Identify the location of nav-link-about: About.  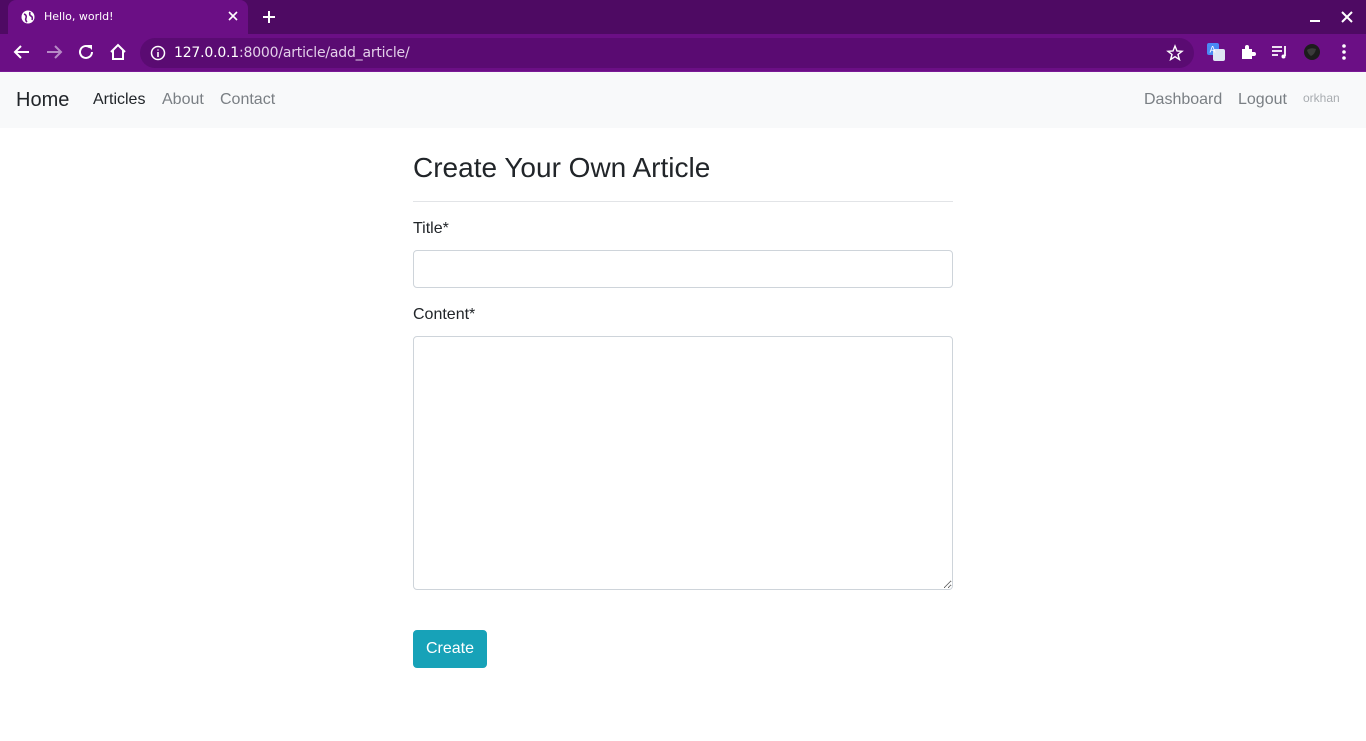
(183, 100).